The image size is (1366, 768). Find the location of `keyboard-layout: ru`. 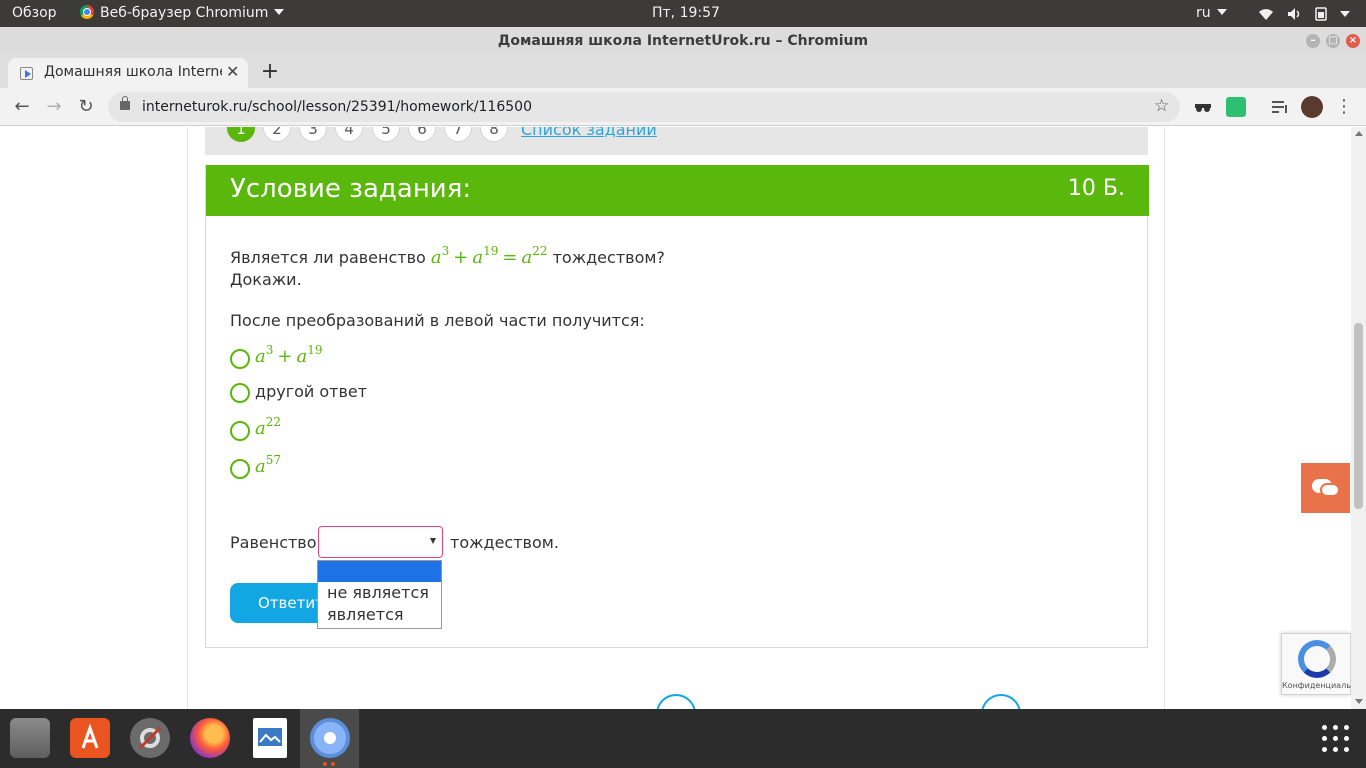

keyboard-layout: ru is located at coordinates (1211, 13).